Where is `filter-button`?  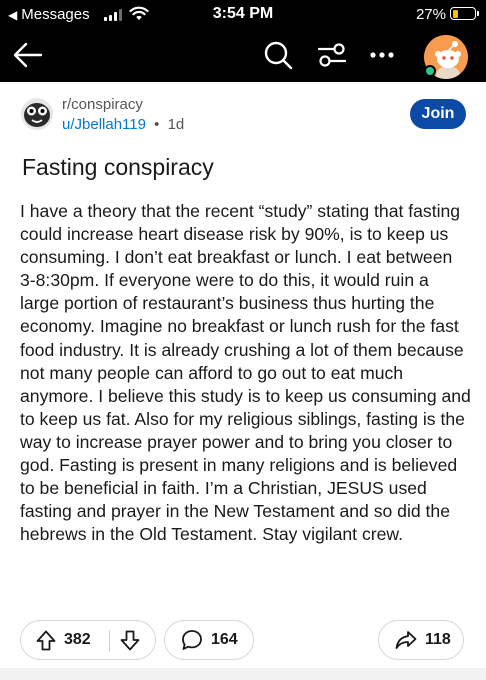
filter-button is located at coordinates (332, 55).